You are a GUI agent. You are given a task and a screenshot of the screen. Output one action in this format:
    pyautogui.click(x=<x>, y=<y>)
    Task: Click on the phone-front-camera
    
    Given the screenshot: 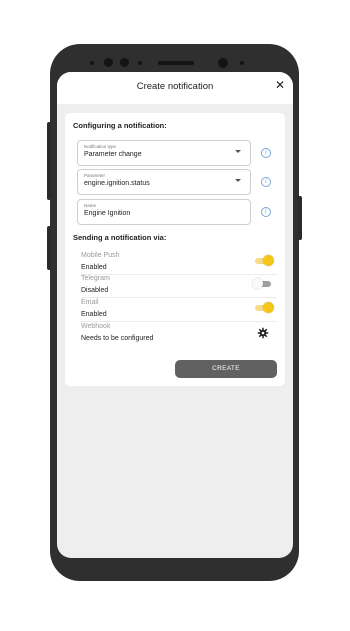 What is the action you would take?
    pyautogui.click(x=223, y=63)
    